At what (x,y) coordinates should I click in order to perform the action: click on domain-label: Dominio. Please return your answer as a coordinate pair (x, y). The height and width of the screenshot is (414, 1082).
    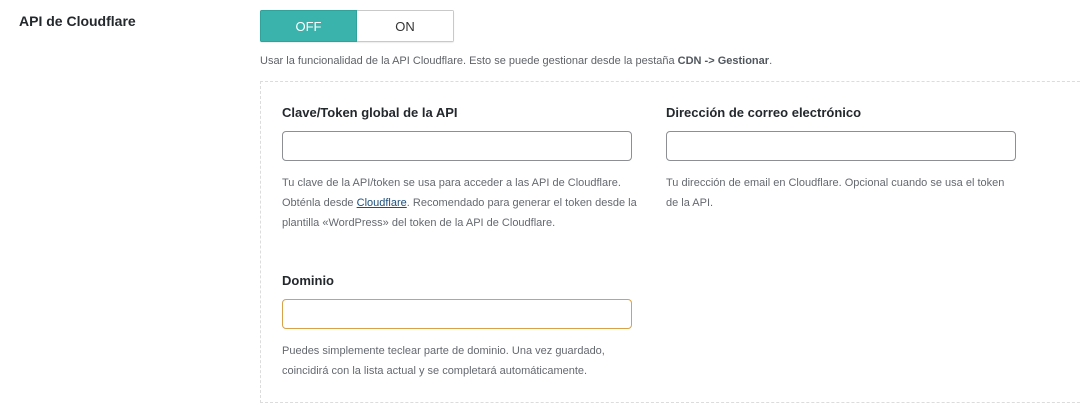
    Looking at the image, I should click on (308, 280).